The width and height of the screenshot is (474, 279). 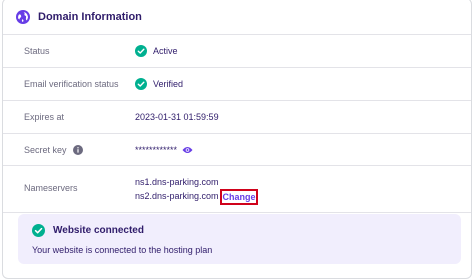 What do you see at coordinates (239, 197) in the screenshot?
I see `change-nameservers-button: Change` at bounding box center [239, 197].